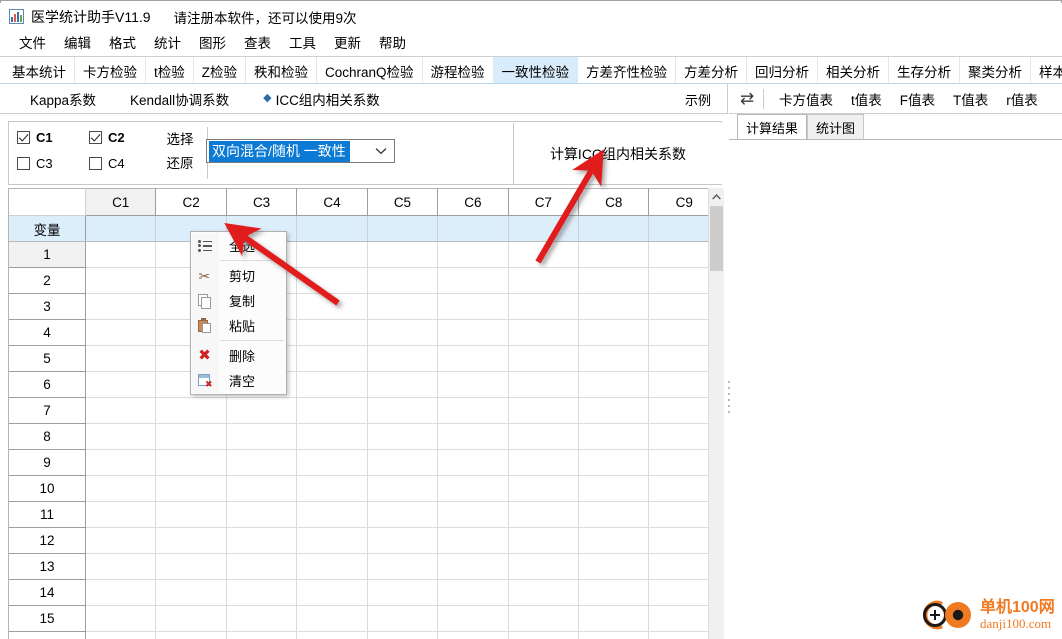 Image resolution: width=1062 pixels, height=639 pixels. What do you see at coordinates (220, 70) in the screenshot?
I see `tab-Z检验: Z检验` at bounding box center [220, 70].